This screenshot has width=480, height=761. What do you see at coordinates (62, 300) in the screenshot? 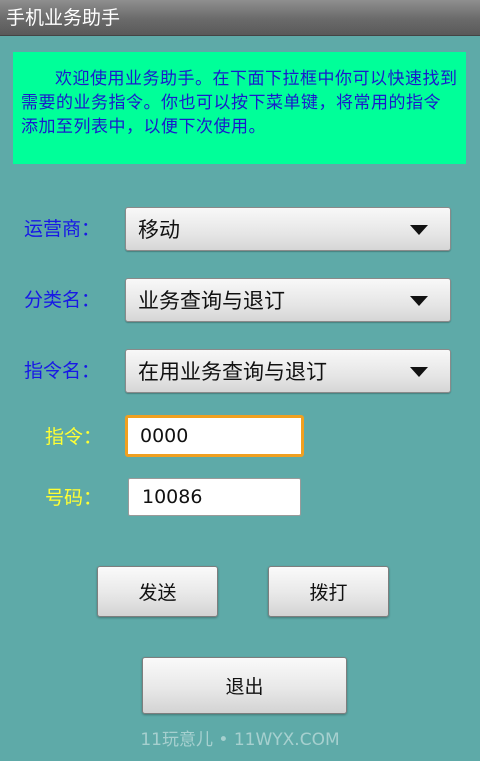
I see `category-label: 分类名：` at bounding box center [62, 300].